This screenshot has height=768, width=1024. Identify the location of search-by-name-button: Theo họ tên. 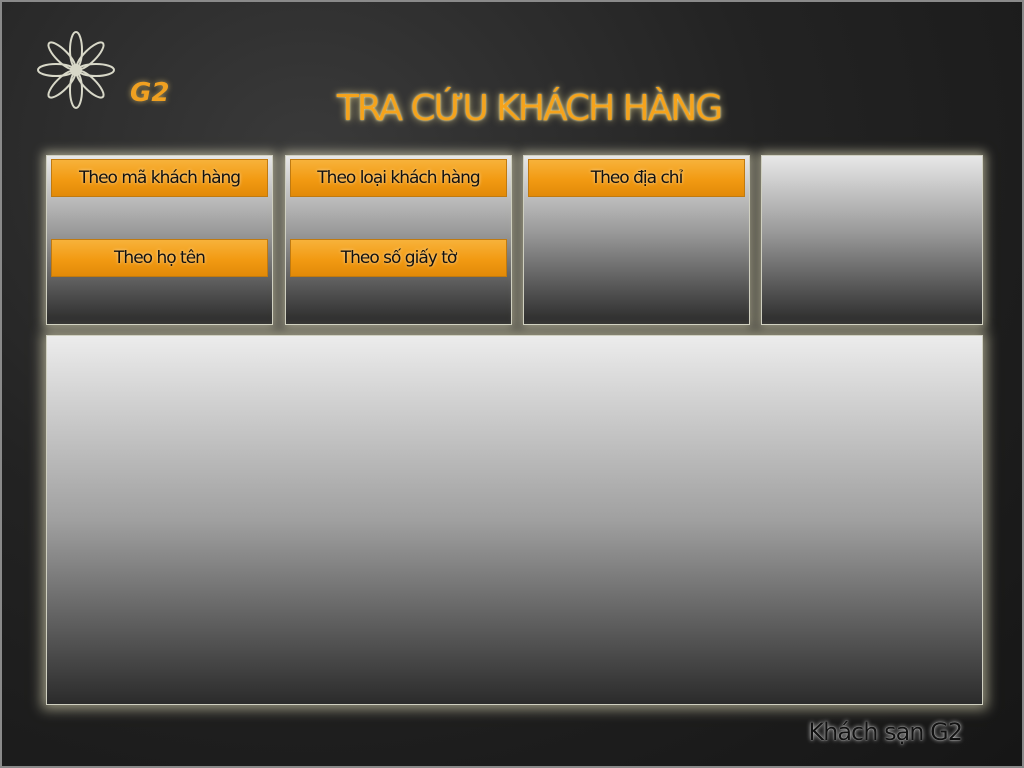
(159, 258).